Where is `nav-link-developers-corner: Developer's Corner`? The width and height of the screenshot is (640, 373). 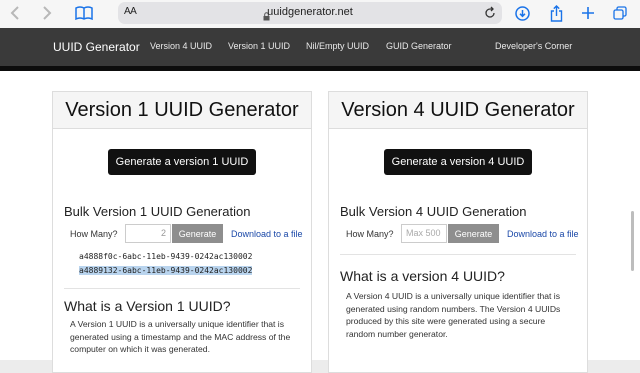 nav-link-developers-corner: Developer's Corner is located at coordinates (533, 46).